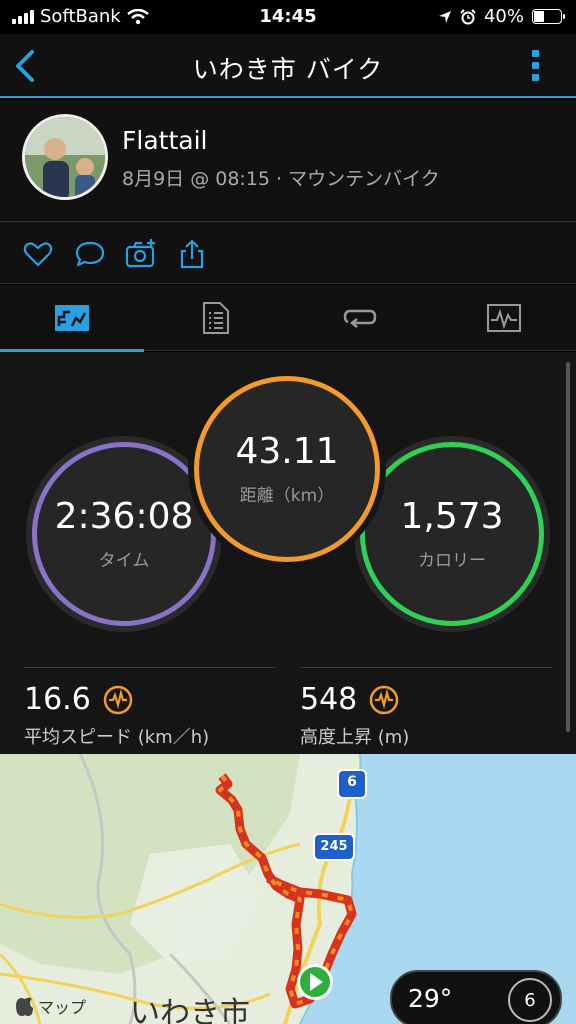  I want to click on status-bar: SoftBank 14:45 40%, so click(288, 17).